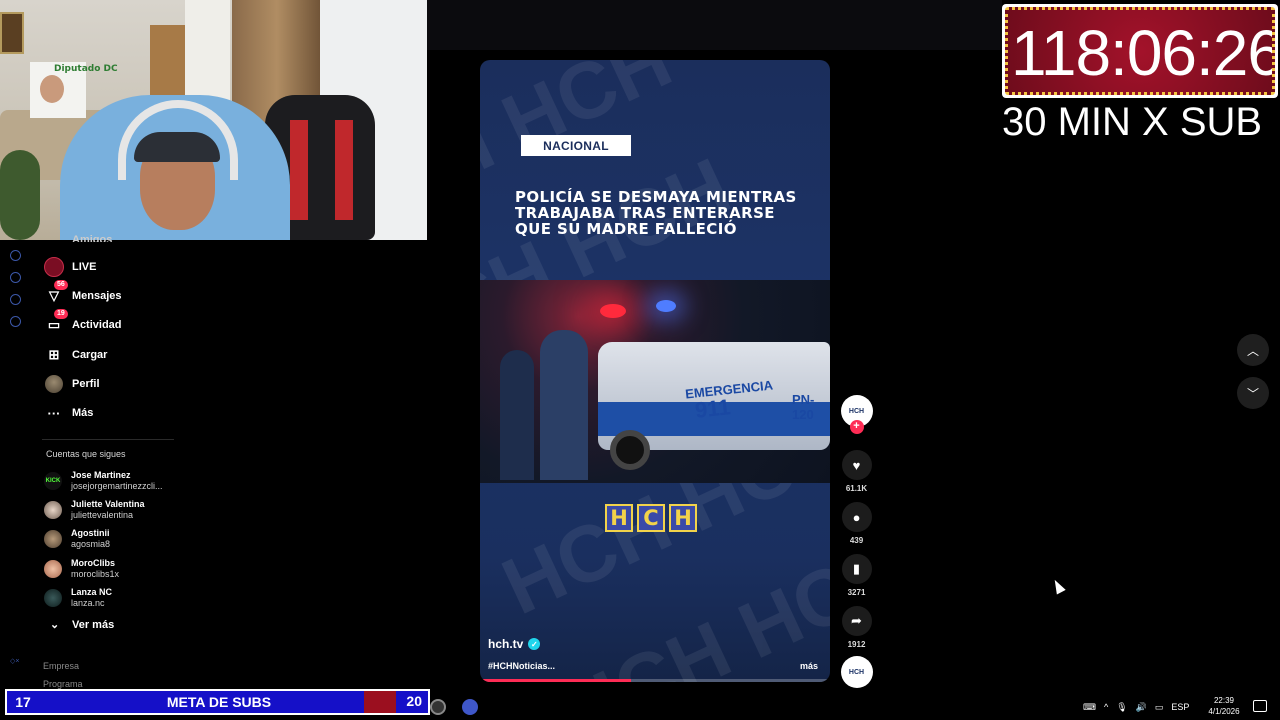 The width and height of the screenshot is (1280, 720). I want to click on chevron-up-icon: ^, so click(1106, 707).